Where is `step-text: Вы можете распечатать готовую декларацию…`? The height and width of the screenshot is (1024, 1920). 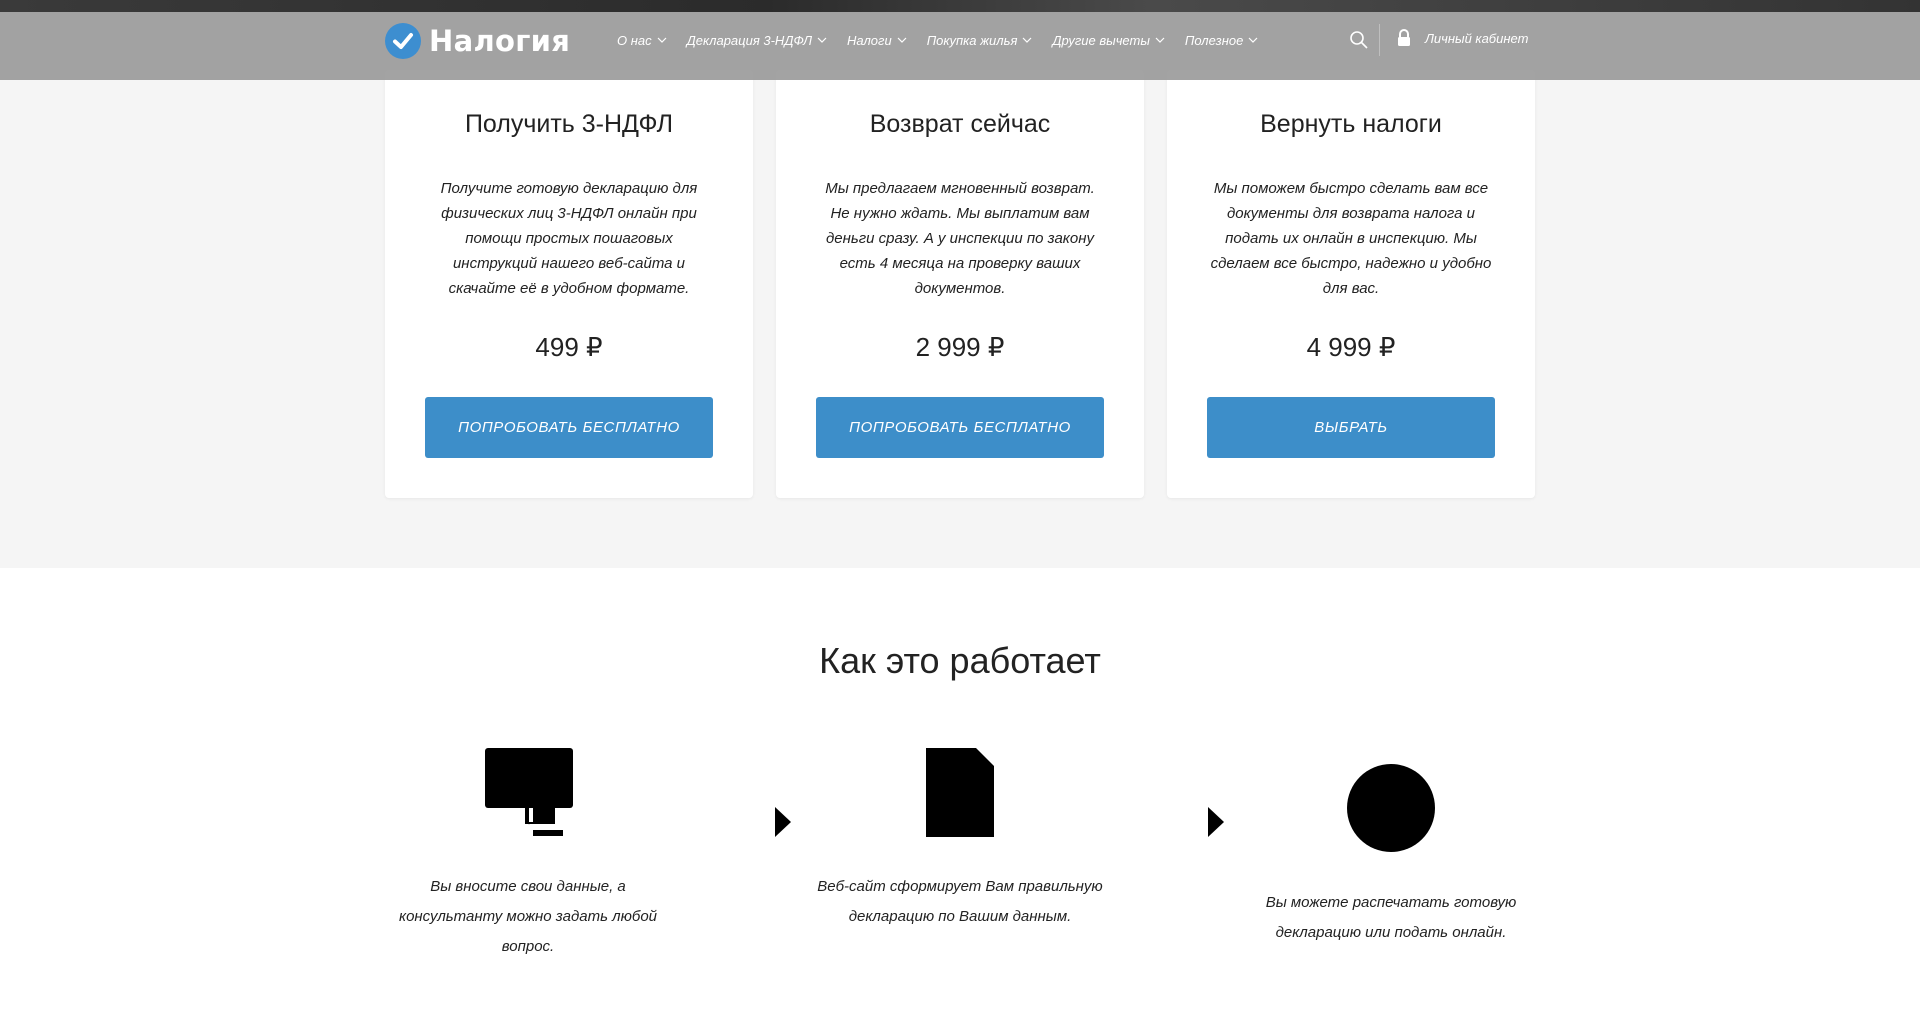
step-text: Вы можете распечатать готовую декларацию… is located at coordinates (1391, 917).